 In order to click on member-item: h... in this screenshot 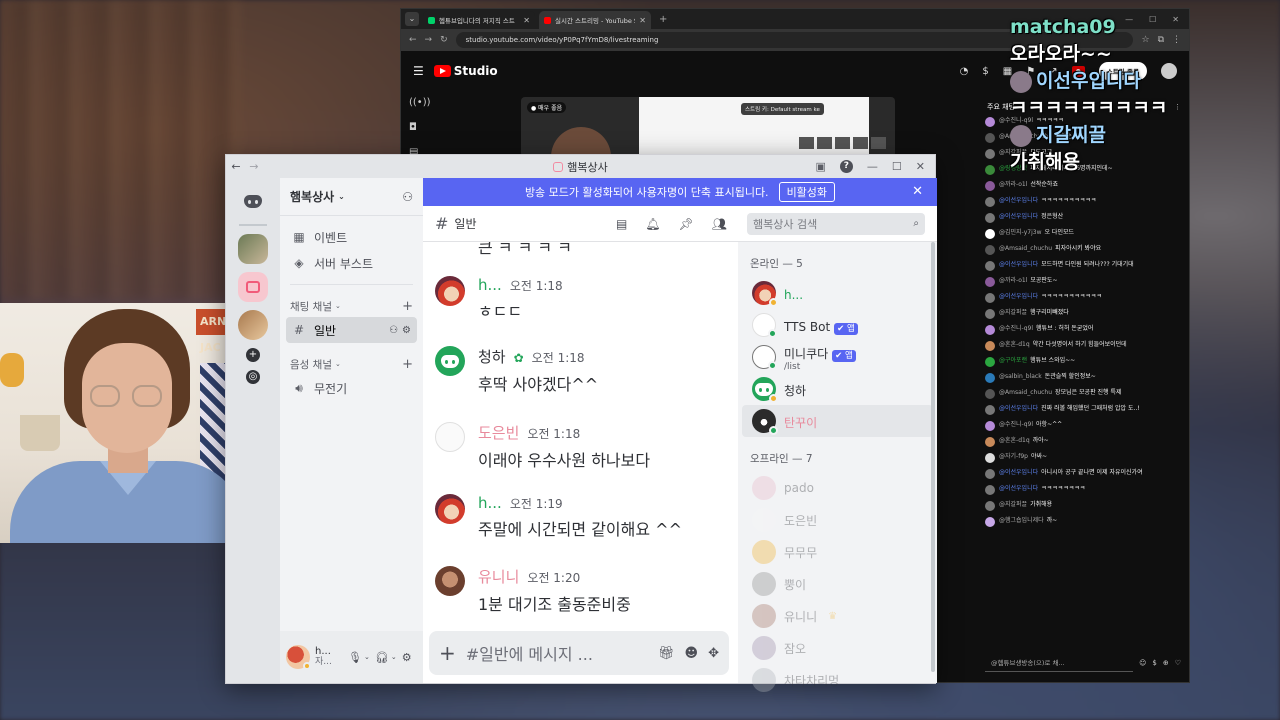, I will do `click(837, 293)`.